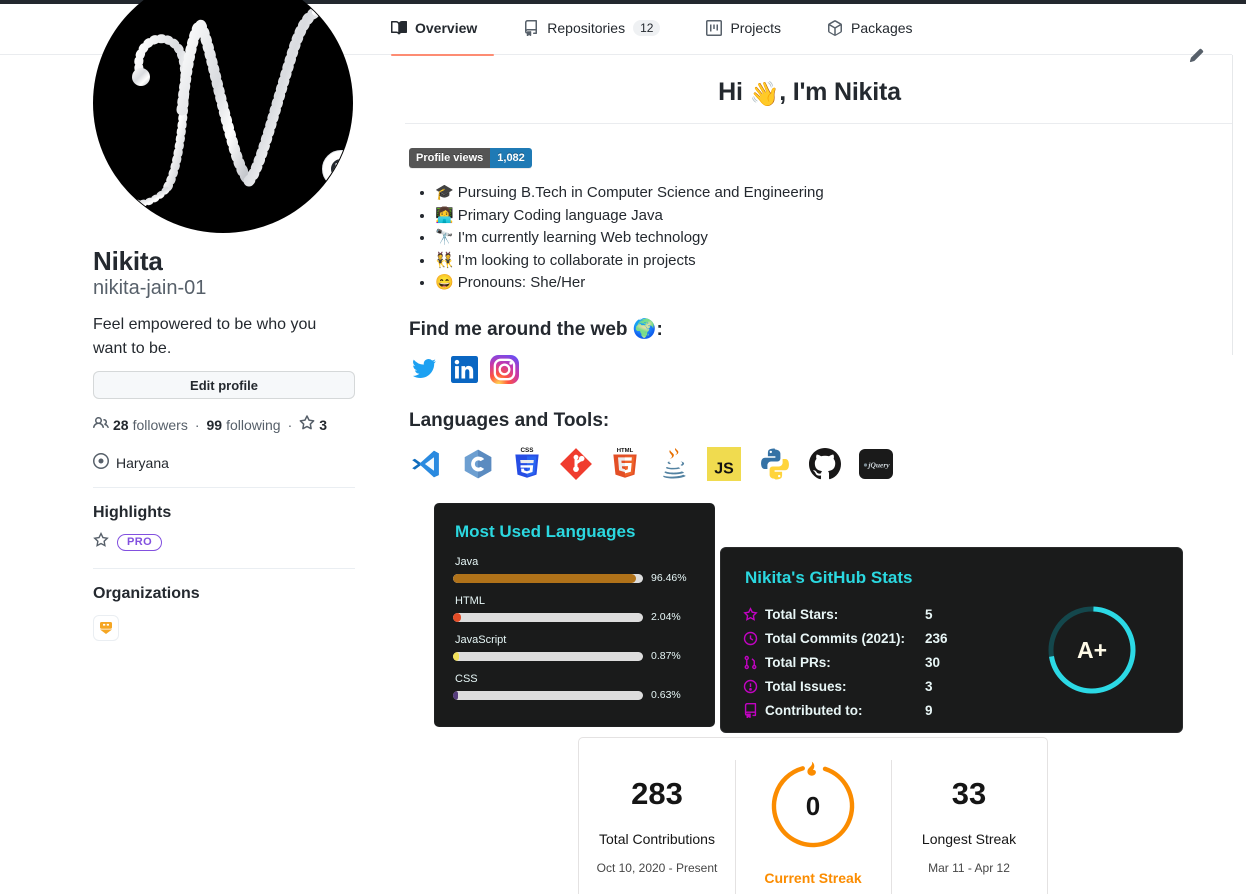 Image resolution: width=1246 pixels, height=894 pixels. I want to click on github-icon, so click(825, 463).